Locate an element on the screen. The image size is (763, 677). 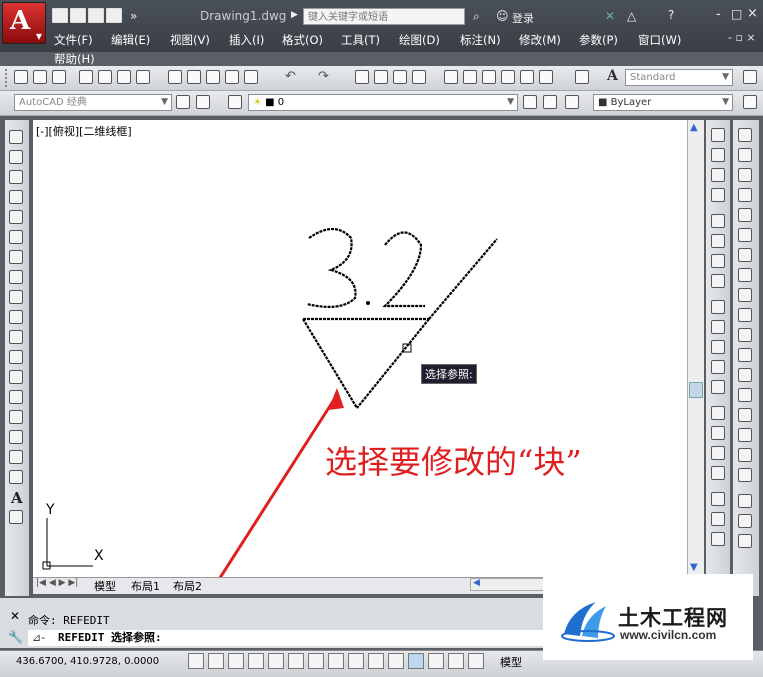
redo-icon: ↷ is located at coordinates (323, 76).